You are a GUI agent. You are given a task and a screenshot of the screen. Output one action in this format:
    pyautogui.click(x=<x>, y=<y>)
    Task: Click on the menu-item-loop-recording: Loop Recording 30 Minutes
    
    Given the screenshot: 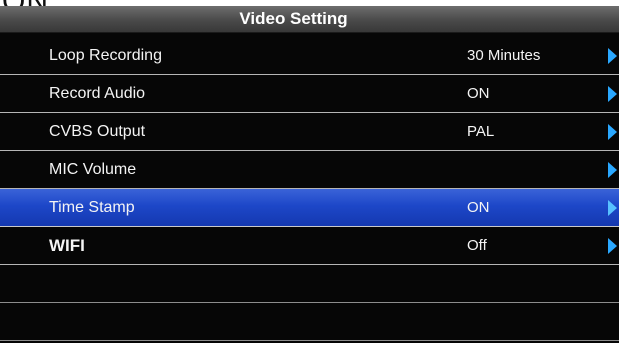 What is the action you would take?
    pyautogui.click(x=309, y=56)
    